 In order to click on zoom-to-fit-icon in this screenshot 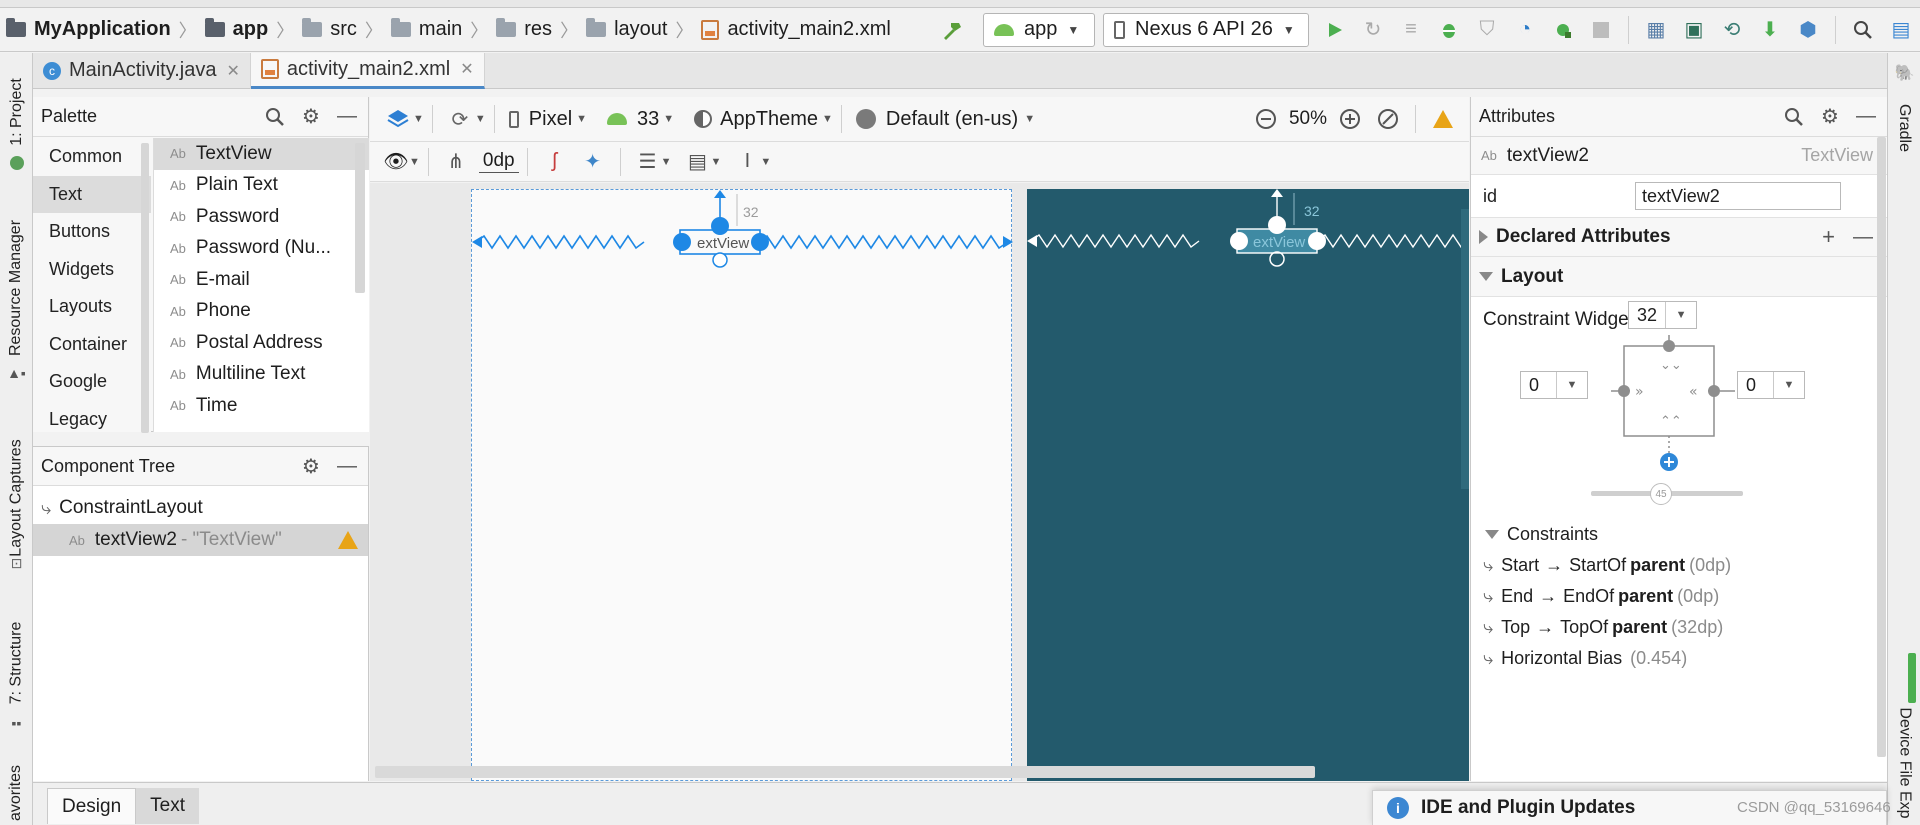, I will do `click(1388, 119)`.